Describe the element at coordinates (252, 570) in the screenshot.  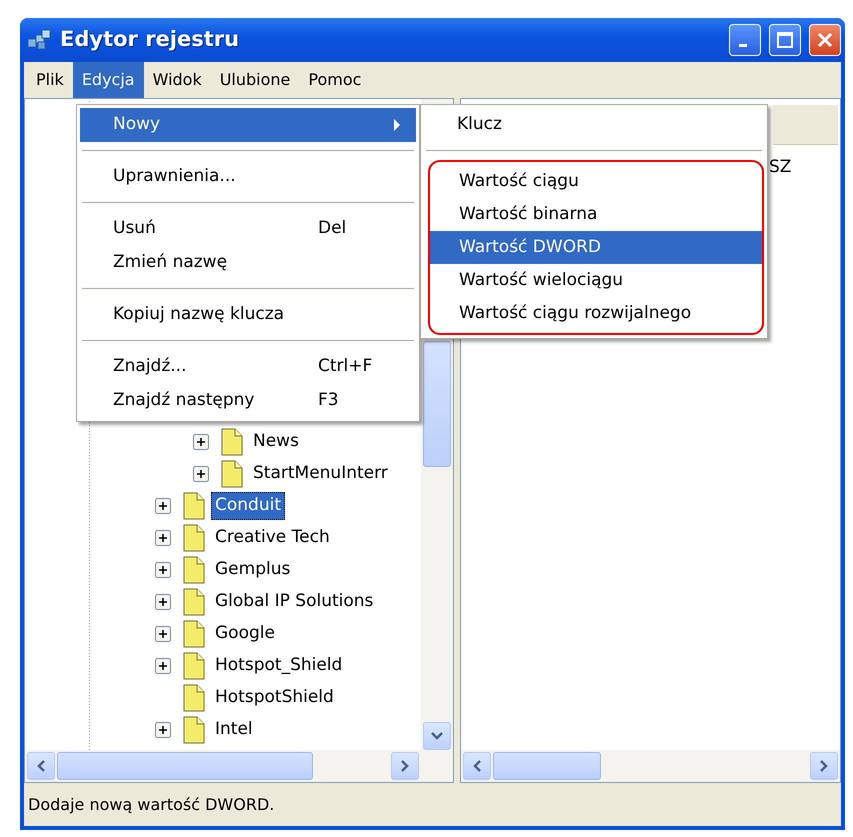
I see `tree-item: Gemplus` at that location.